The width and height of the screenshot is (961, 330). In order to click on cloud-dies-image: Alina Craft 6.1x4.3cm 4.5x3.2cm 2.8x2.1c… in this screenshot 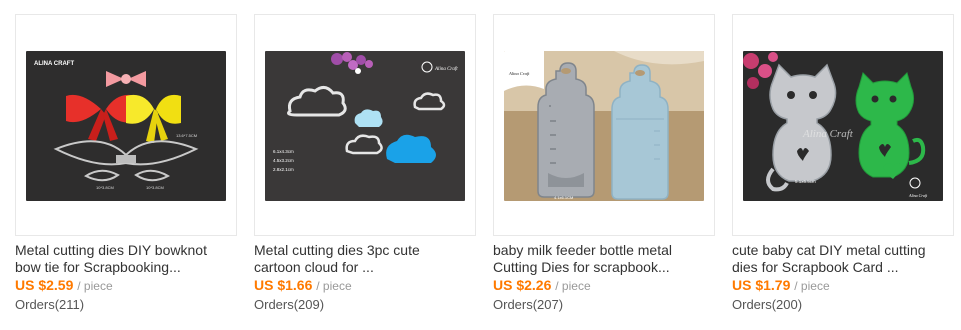, I will do `click(365, 126)`.